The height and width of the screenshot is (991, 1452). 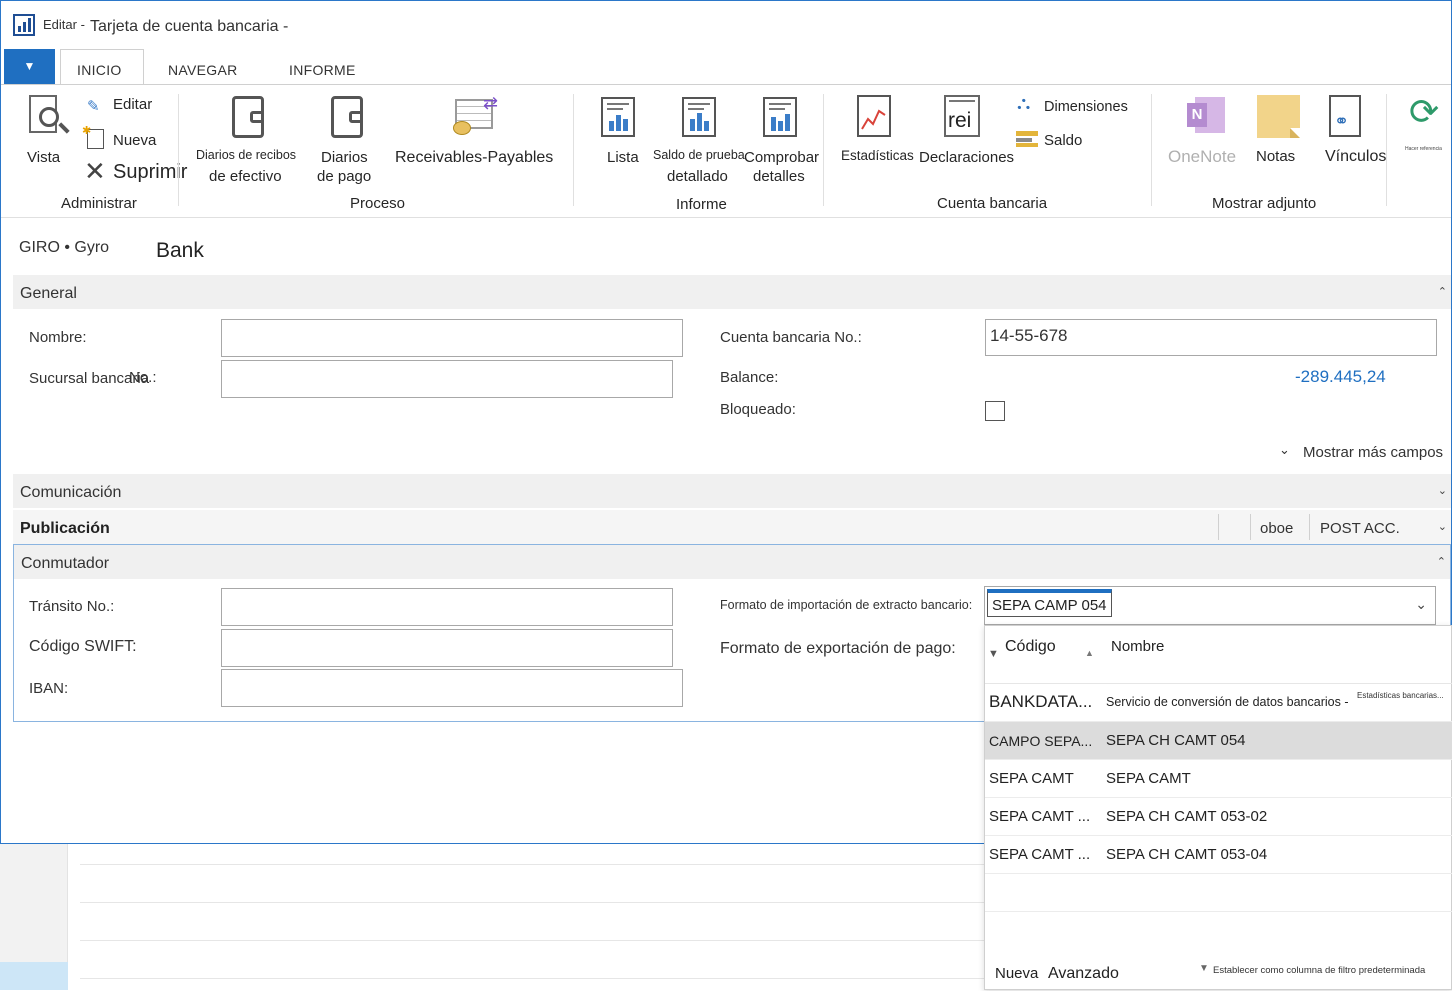 What do you see at coordinates (1340, 377) in the screenshot?
I see `balance-value-link: -289.445,24` at bounding box center [1340, 377].